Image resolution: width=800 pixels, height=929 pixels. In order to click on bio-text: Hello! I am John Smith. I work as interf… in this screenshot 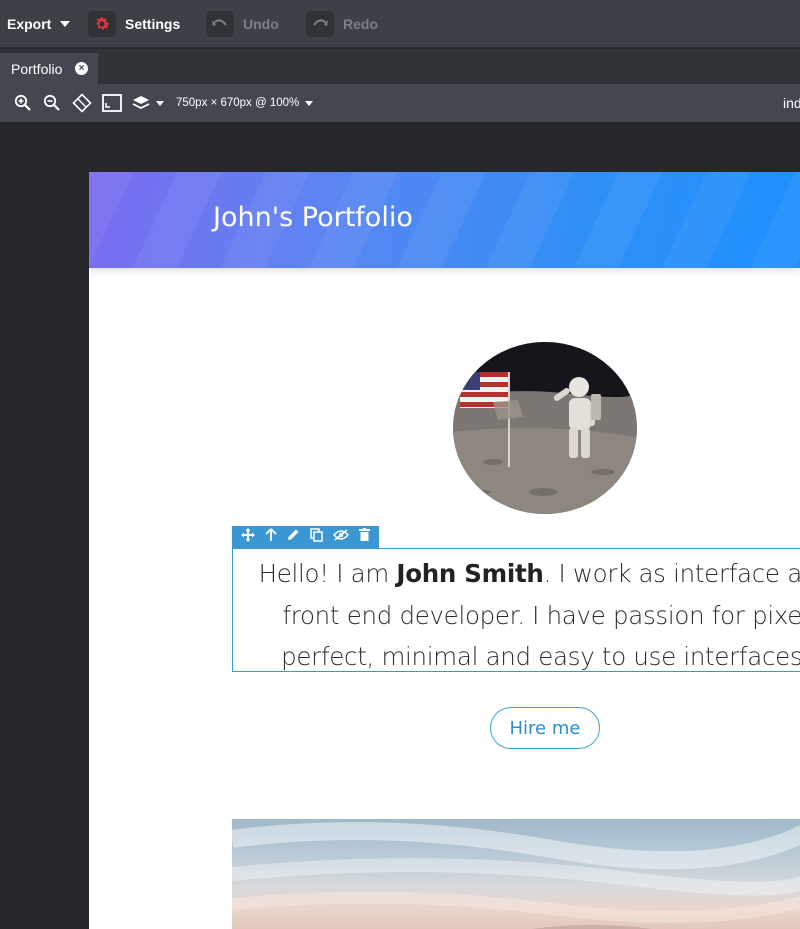, I will do `click(516, 613)`.